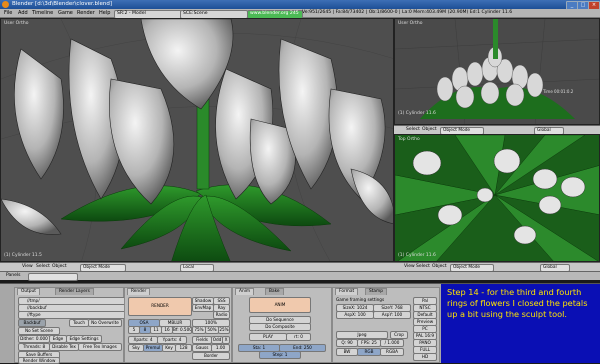  I want to click on radio-toggle: Radio, so click(221, 315).